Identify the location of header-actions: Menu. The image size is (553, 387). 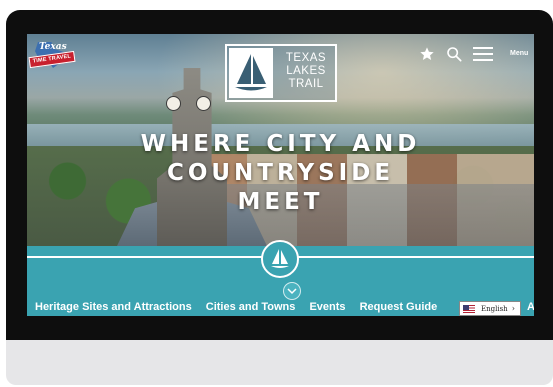
(473, 55).